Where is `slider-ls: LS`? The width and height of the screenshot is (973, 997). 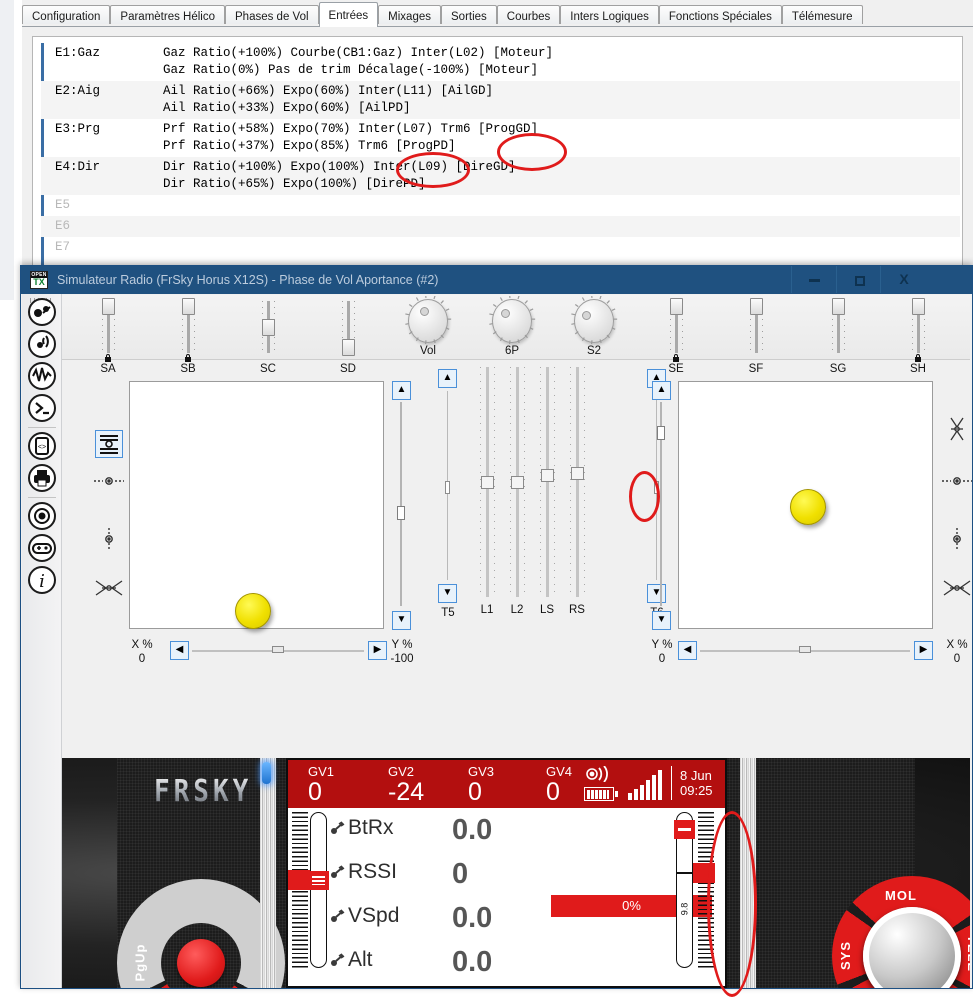
slider-ls: LS is located at coordinates (547, 482).